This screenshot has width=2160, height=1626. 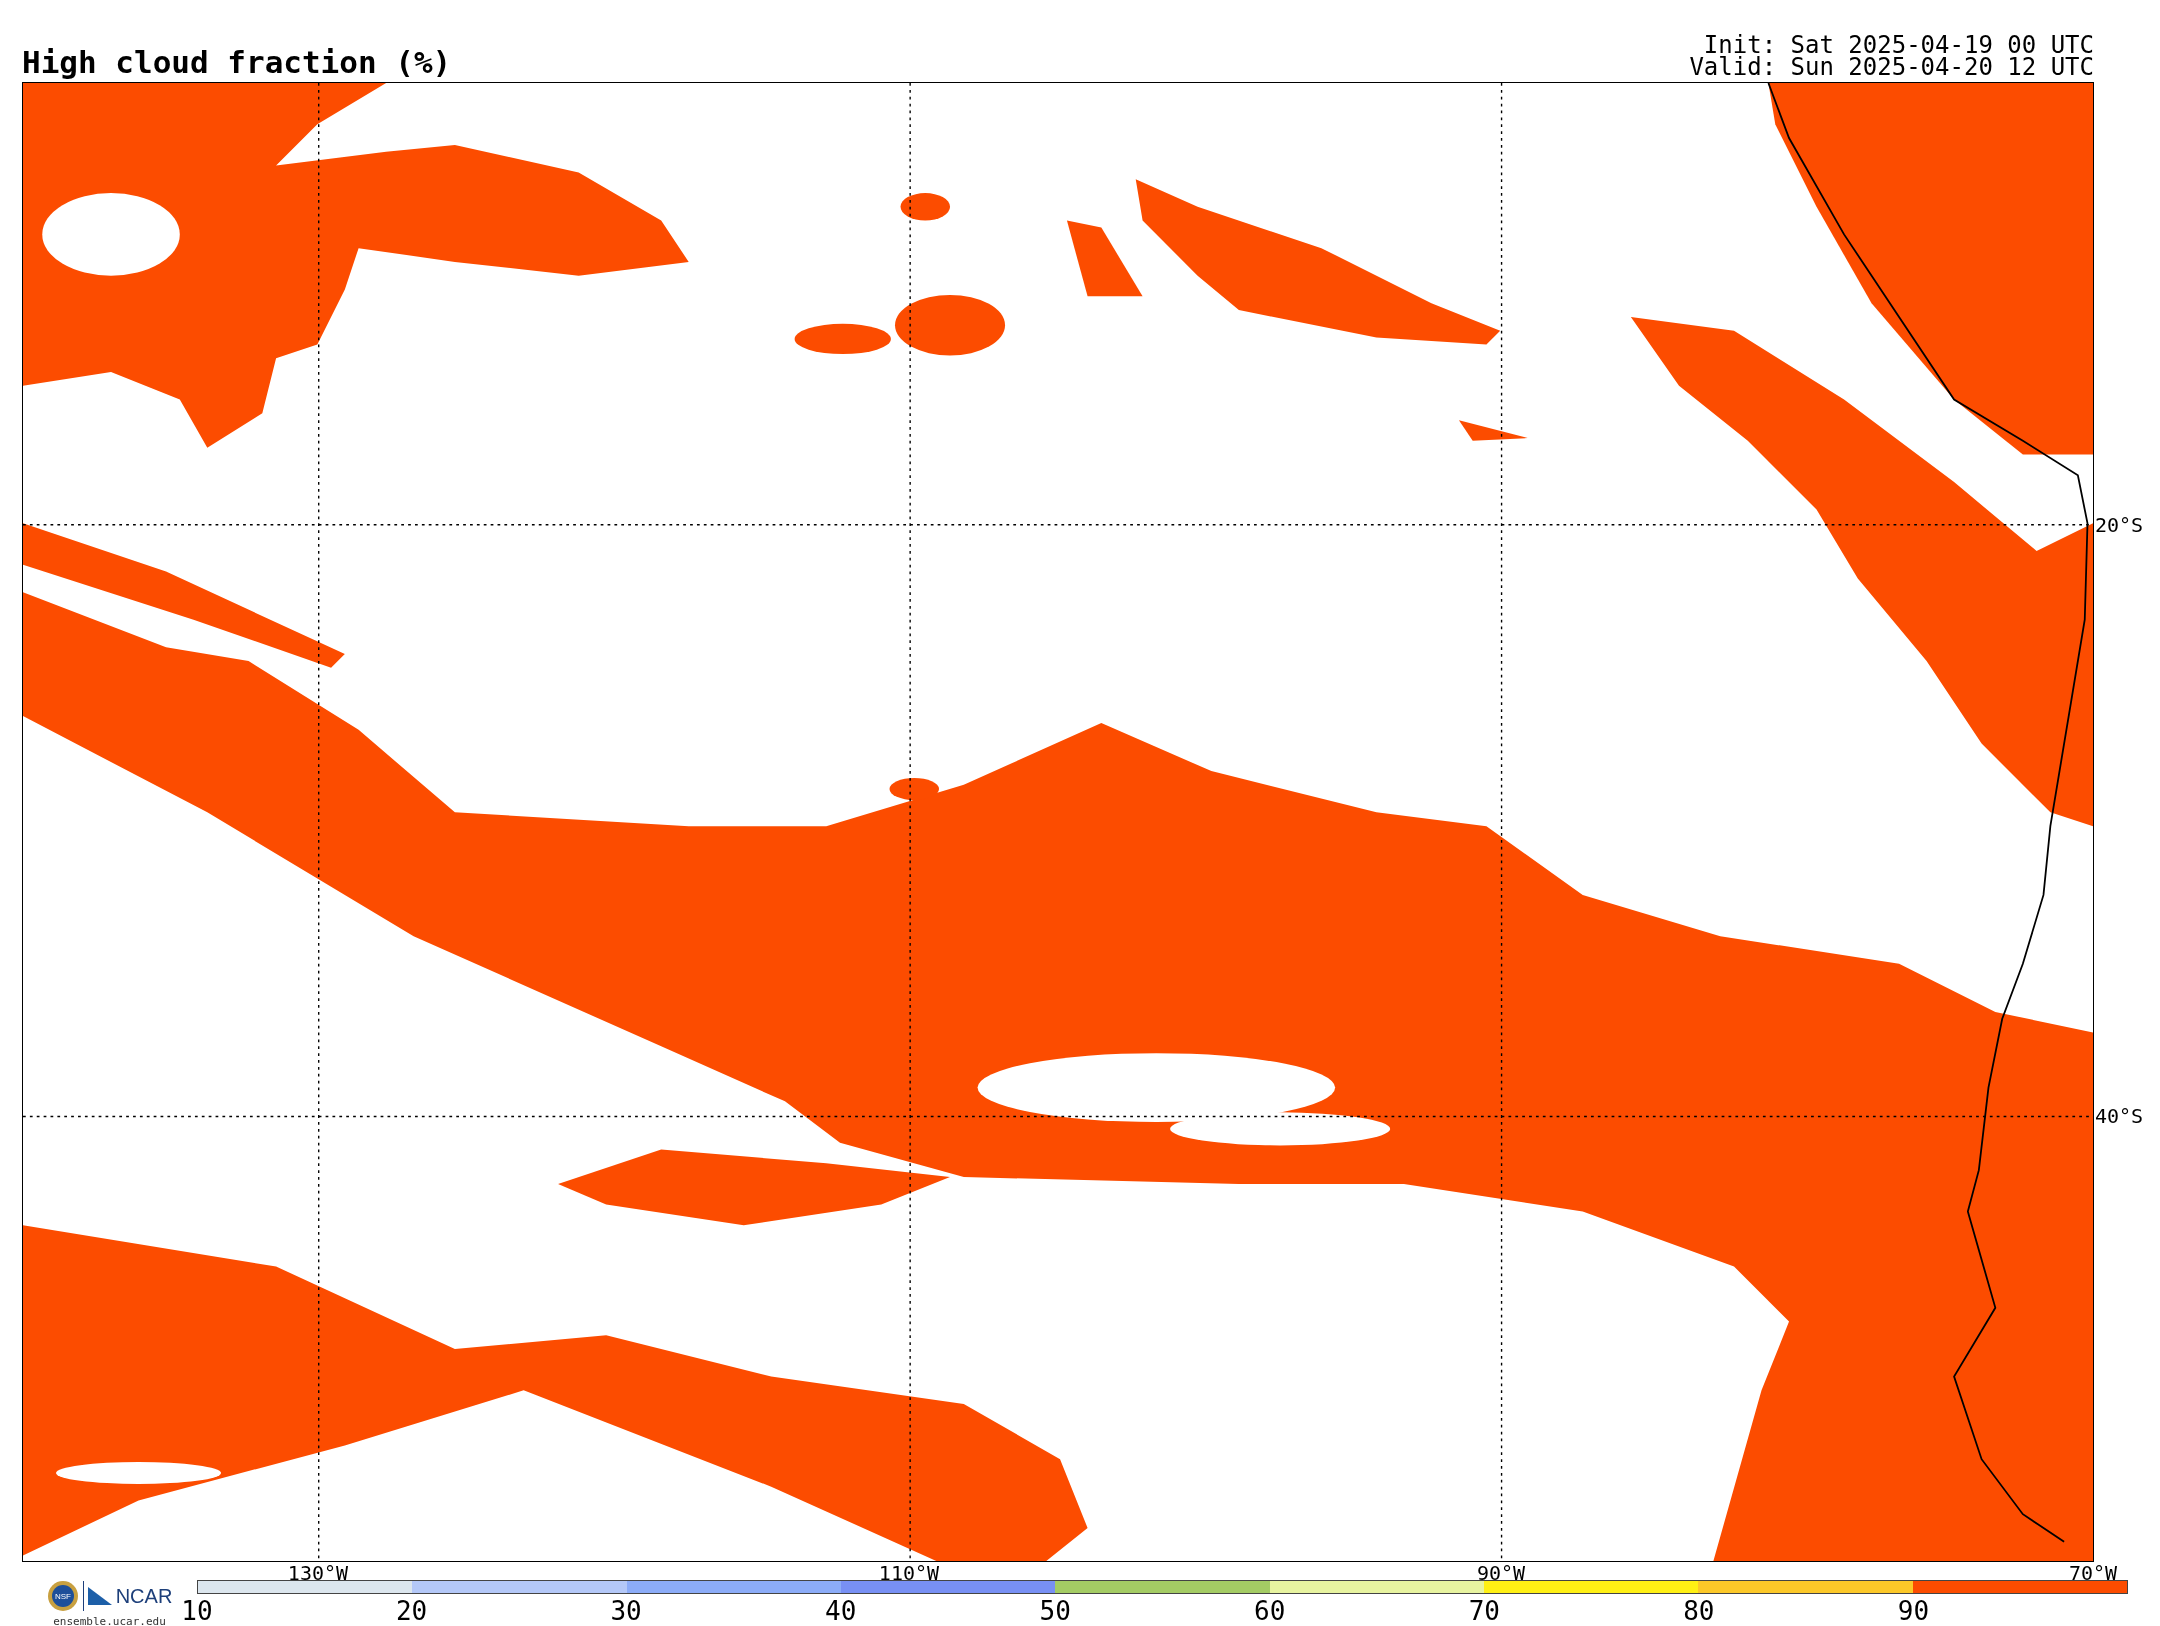 I want to click on longitude-label: 90°W, so click(x=1501, y=1573).